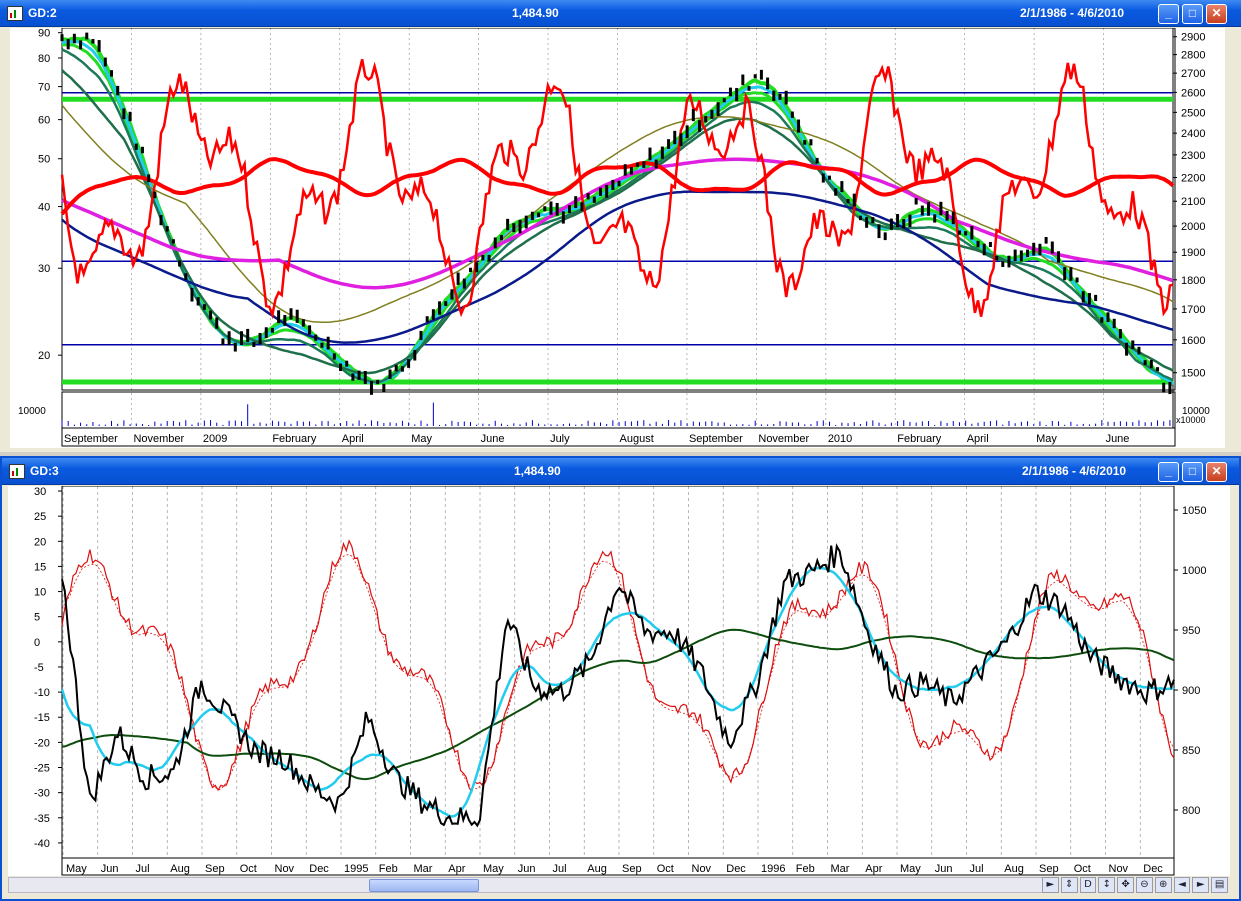 This screenshot has width=1241, height=901. What do you see at coordinates (44, 269) in the screenshot?
I see `top-left-tick-label: 30` at bounding box center [44, 269].